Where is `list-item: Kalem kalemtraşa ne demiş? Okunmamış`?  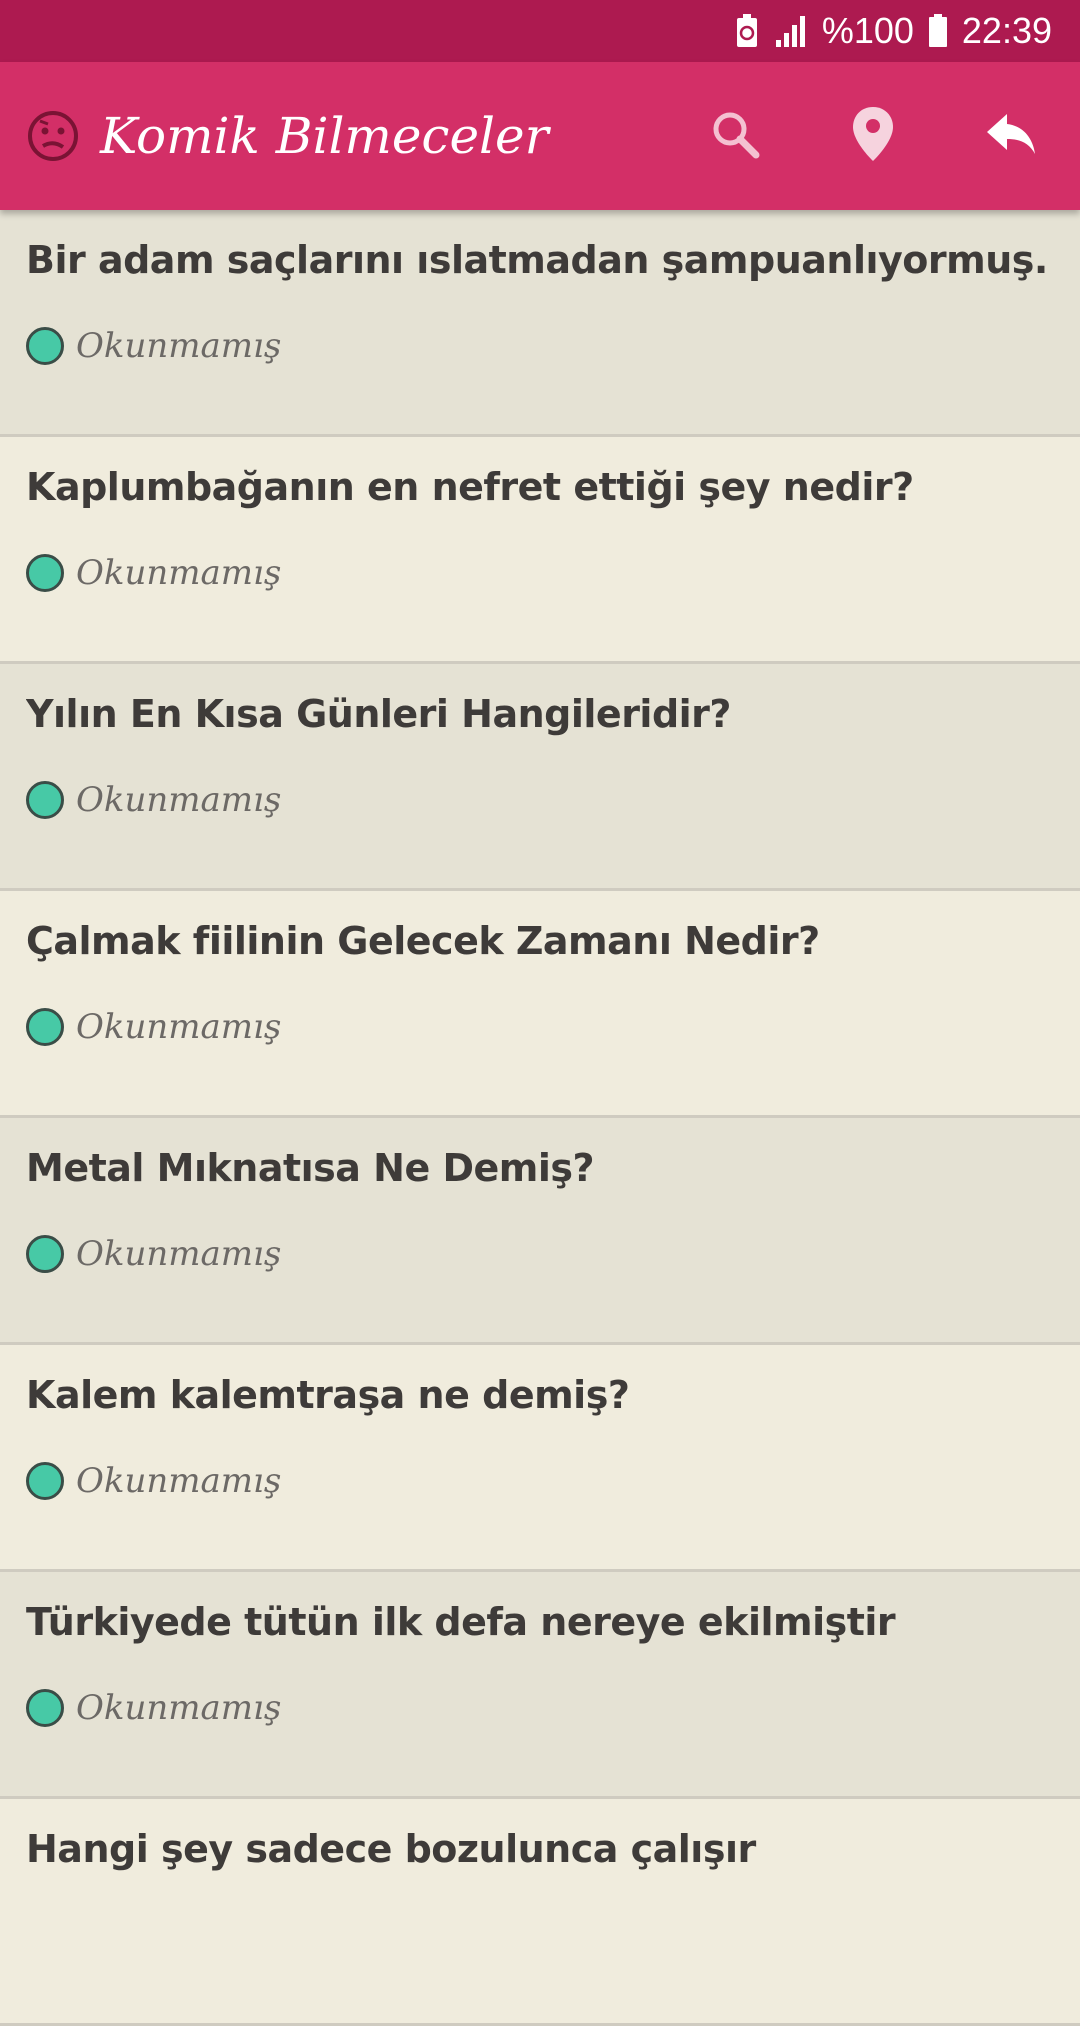
list-item: Kalem kalemtraşa ne demiş? Okunmamış is located at coordinates (540, 1458).